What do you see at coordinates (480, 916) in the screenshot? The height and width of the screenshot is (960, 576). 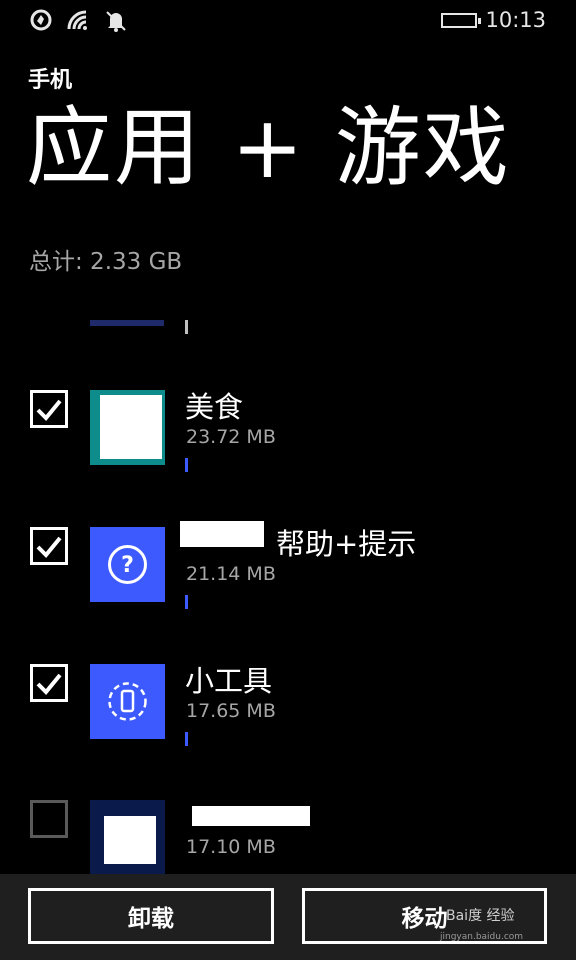 I see `watermark: Bai度 经验` at bounding box center [480, 916].